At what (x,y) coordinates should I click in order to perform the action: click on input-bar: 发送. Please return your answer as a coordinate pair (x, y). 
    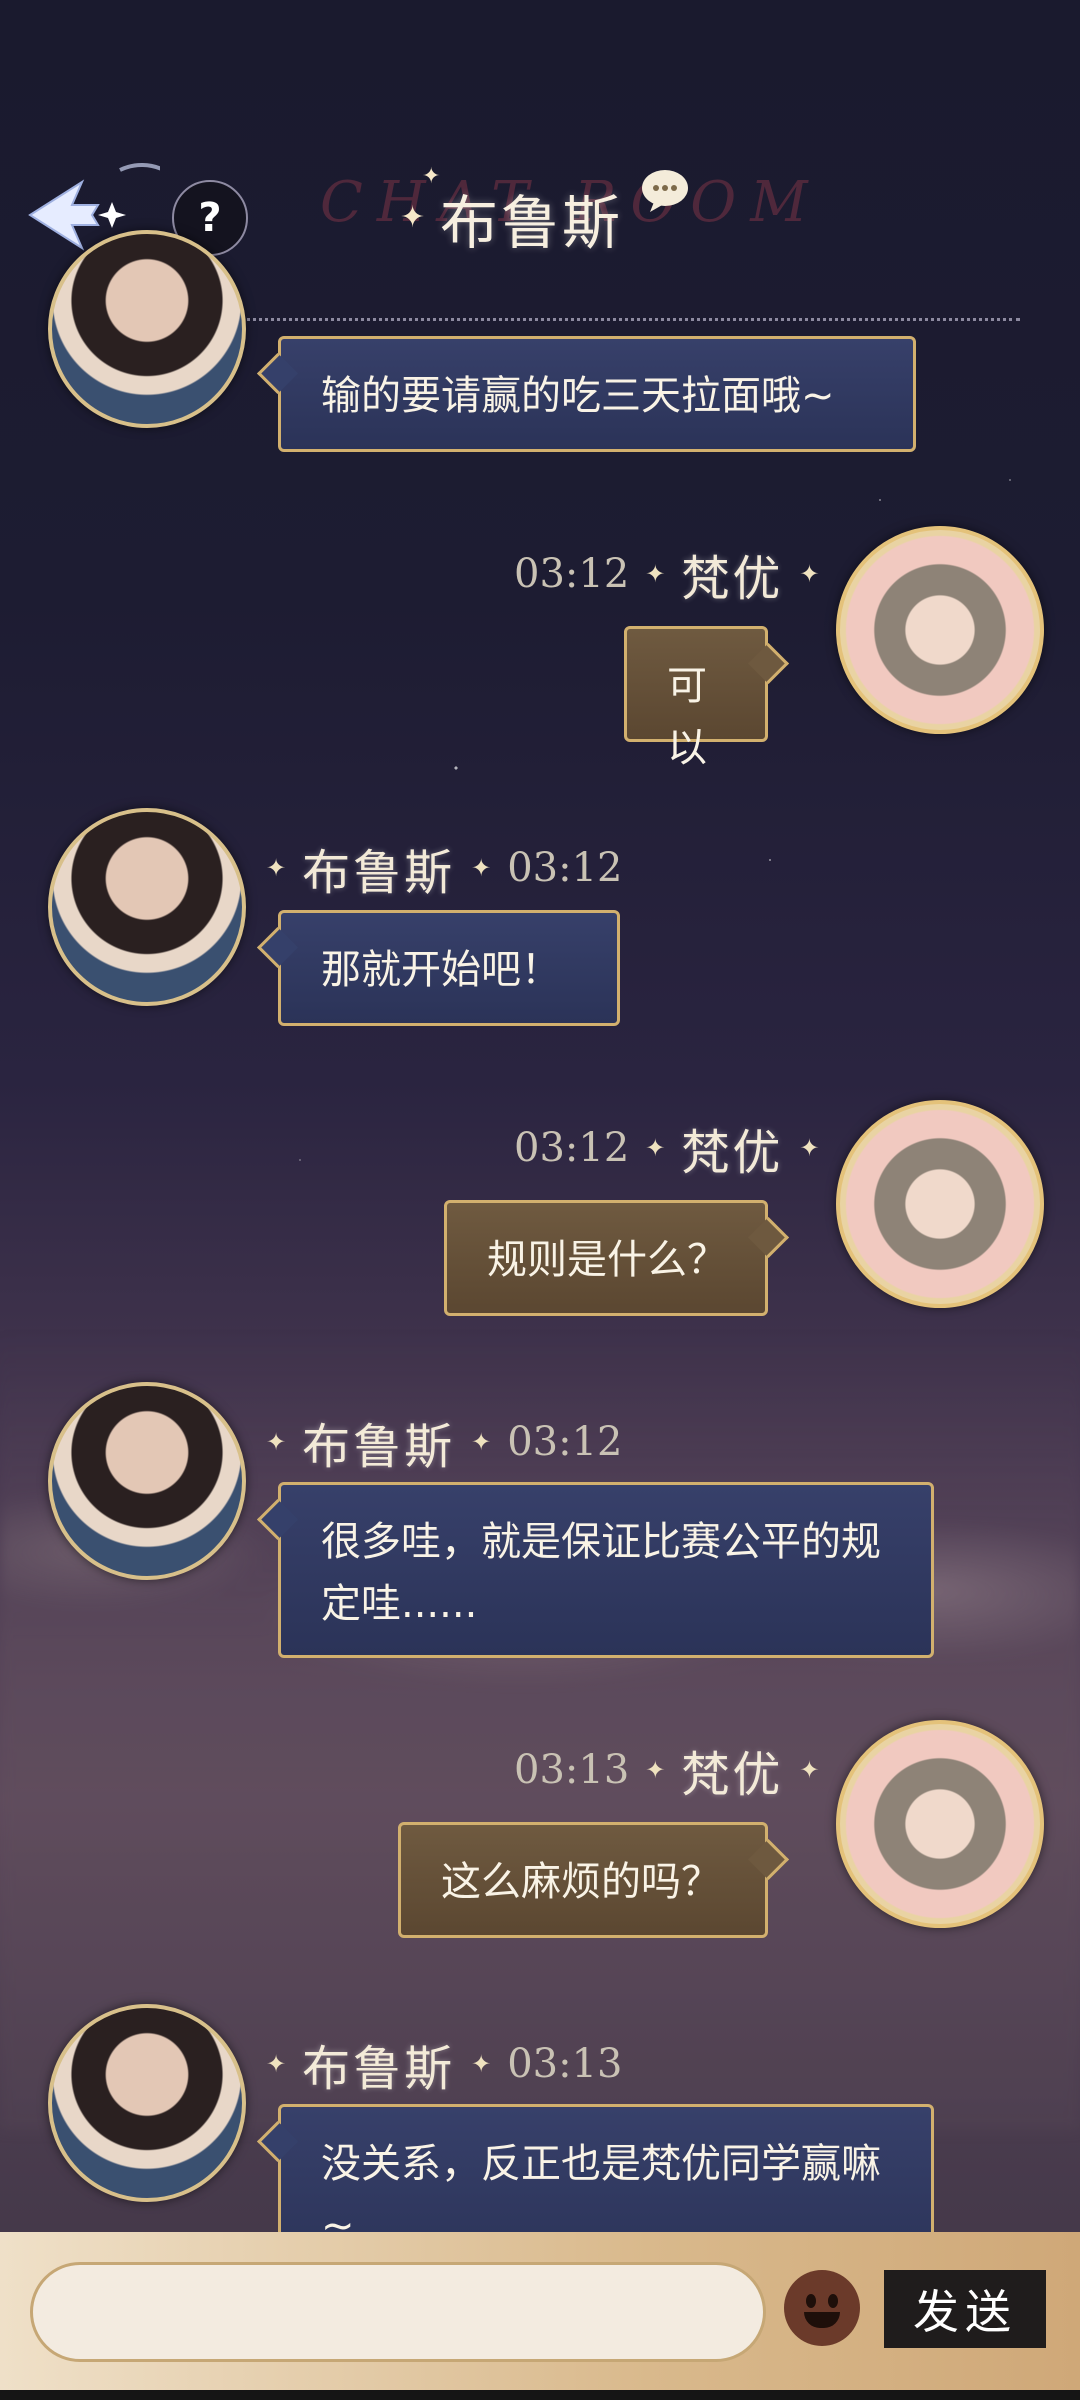
    Looking at the image, I should click on (540, 2316).